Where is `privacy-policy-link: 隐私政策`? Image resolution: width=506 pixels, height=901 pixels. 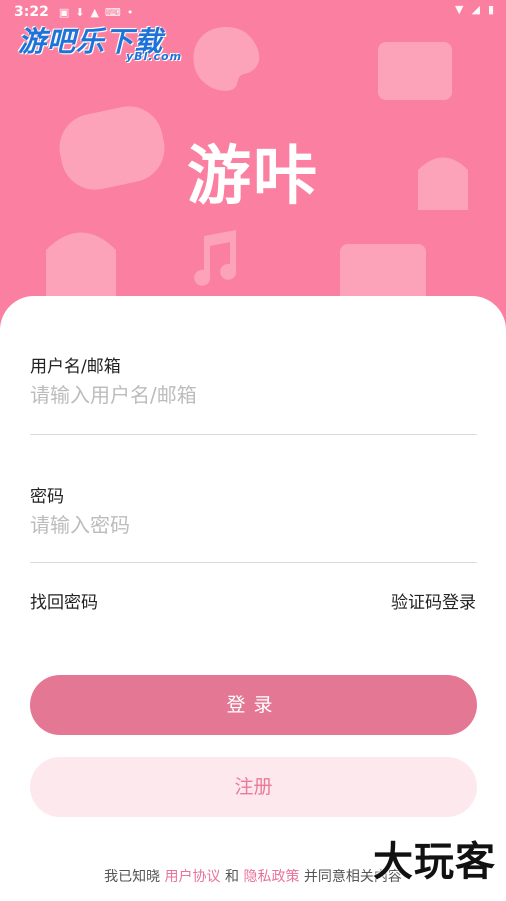 privacy-policy-link: 隐私政策 is located at coordinates (271, 877).